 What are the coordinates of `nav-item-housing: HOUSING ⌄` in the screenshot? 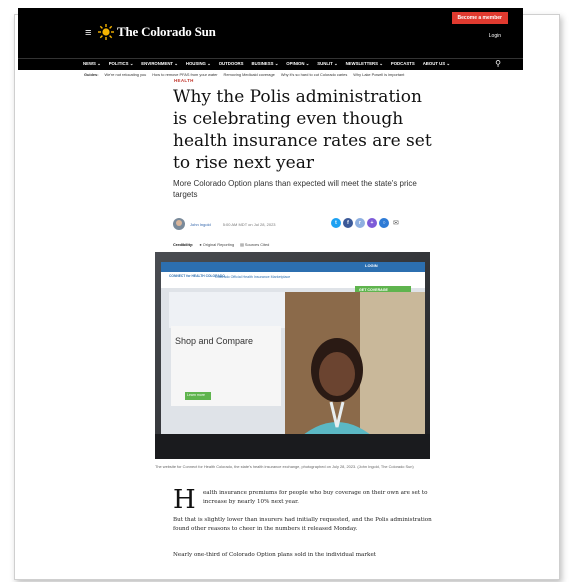 It's located at (198, 64).